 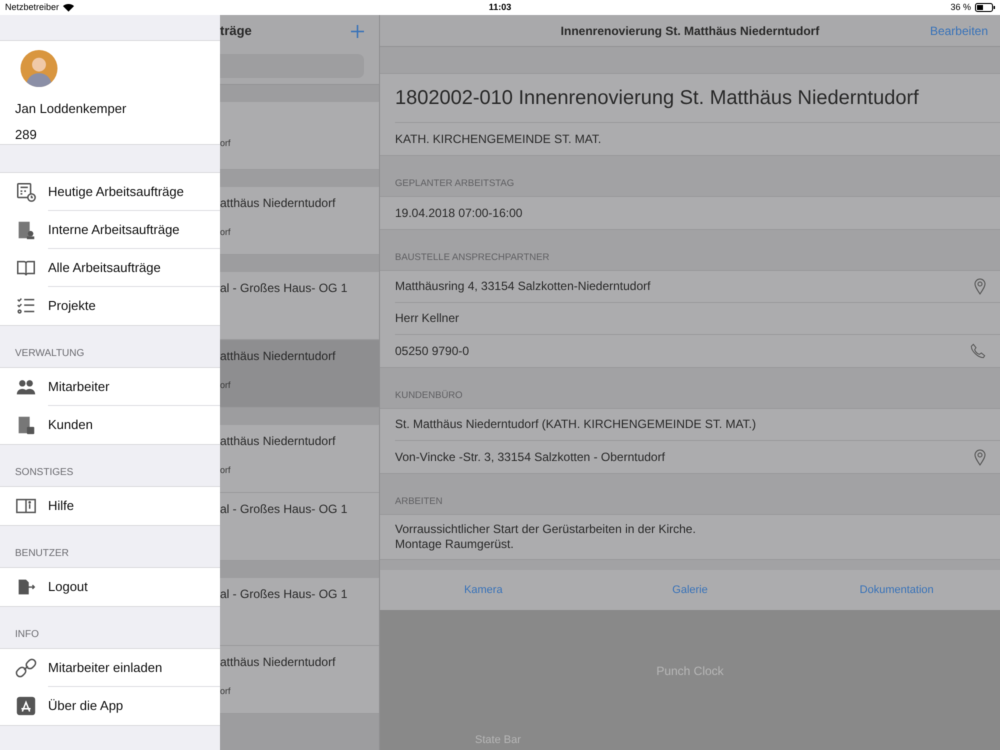 I want to click on menu-item: Interne Arbeitsaufträge, so click(x=114, y=230).